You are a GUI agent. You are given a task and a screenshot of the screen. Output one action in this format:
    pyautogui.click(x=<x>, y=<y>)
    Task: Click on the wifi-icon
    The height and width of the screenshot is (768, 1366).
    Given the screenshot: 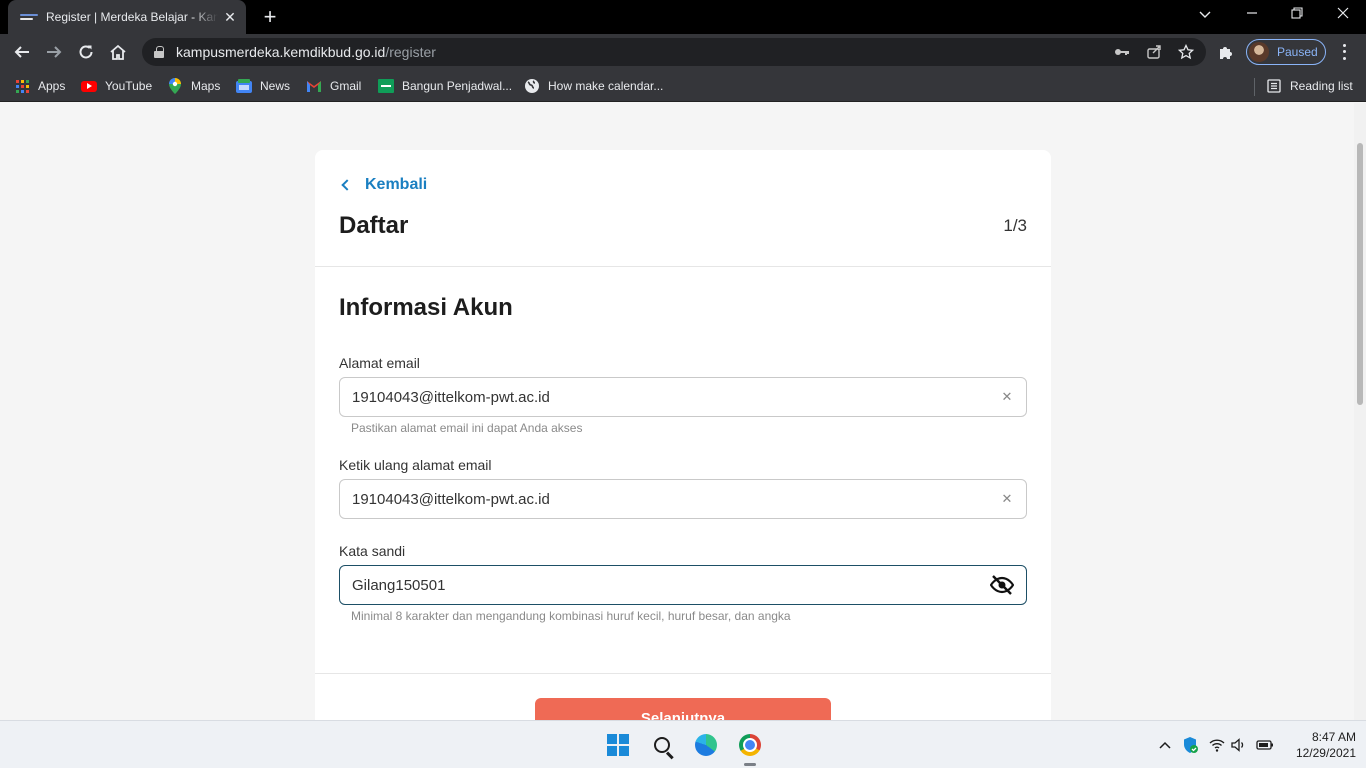 What is the action you would take?
    pyautogui.click(x=1217, y=745)
    